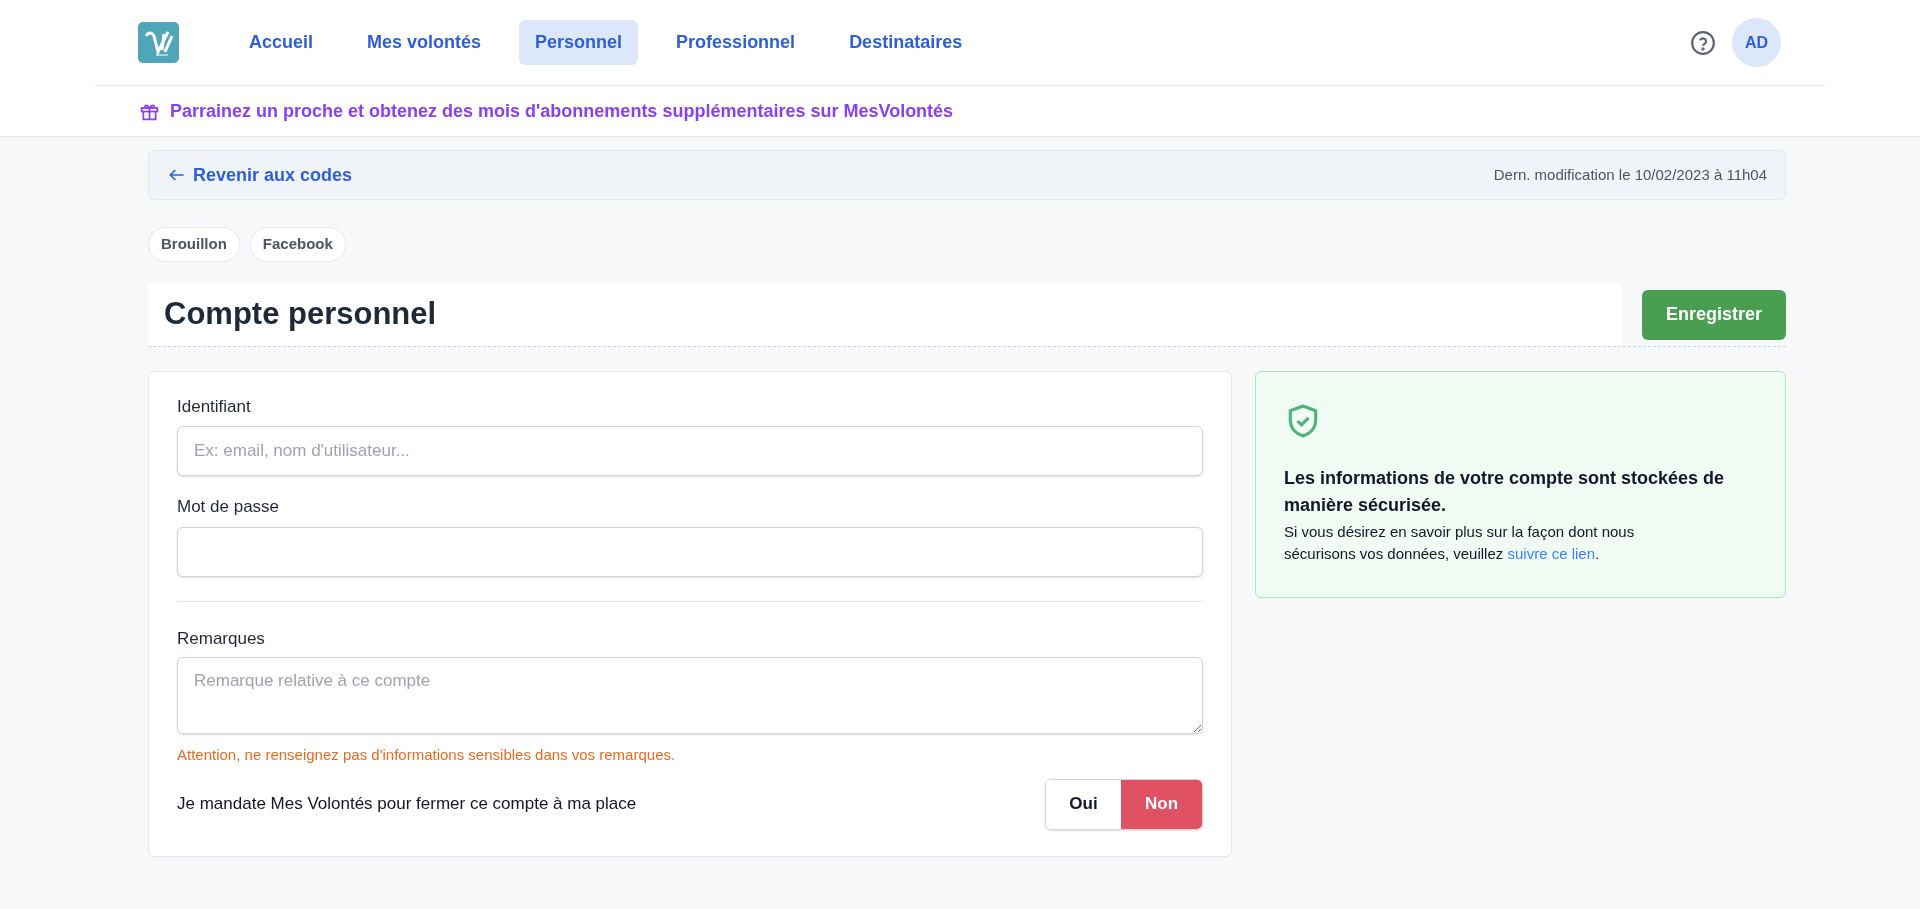 This screenshot has height=909, width=1920. What do you see at coordinates (1703, 42) in the screenshot?
I see `help-icon` at bounding box center [1703, 42].